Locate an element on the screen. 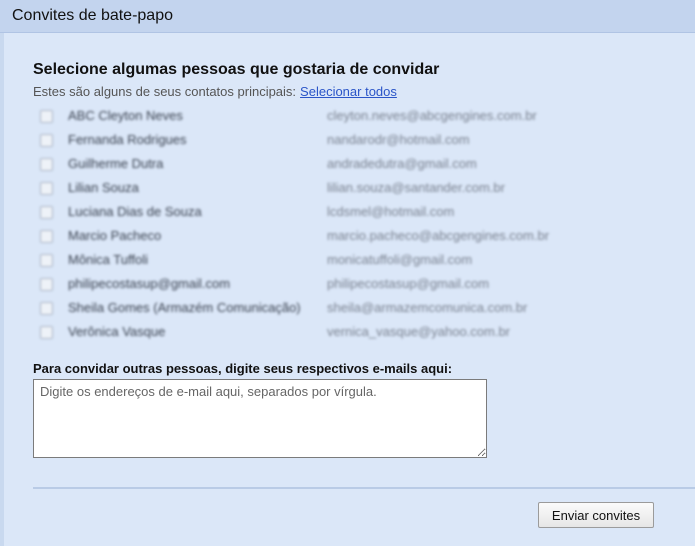 The height and width of the screenshot is (546, 695). dialog-titlebar: Convites de bate-papo is located at coordinates (347, 16).